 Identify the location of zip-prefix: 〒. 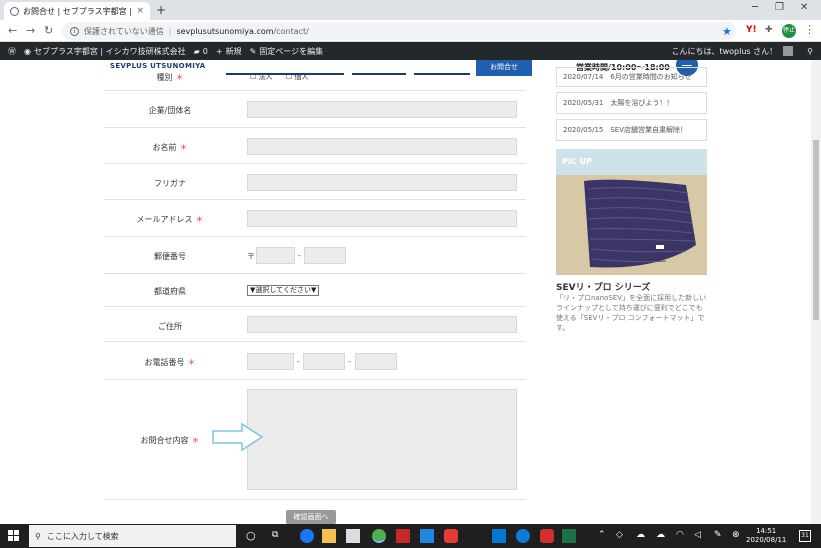
(251, 256).